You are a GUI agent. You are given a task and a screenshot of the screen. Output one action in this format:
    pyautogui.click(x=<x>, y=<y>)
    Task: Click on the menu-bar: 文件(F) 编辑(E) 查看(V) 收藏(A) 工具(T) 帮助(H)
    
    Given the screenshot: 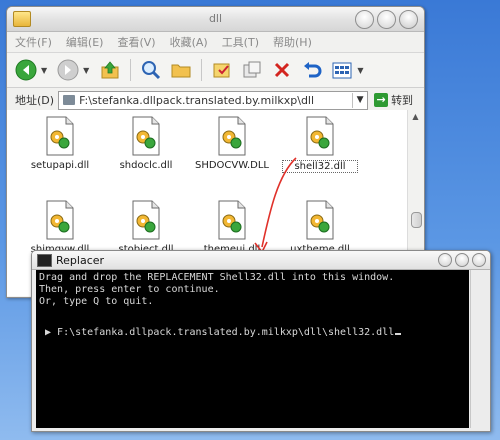 What is the action you would take?
    pyautogui.click(x=215, y=42)
    